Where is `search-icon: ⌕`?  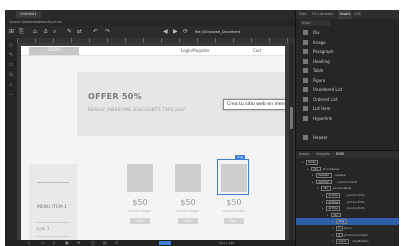
search-icon: ⌕ is located at coordinates (54, 32).